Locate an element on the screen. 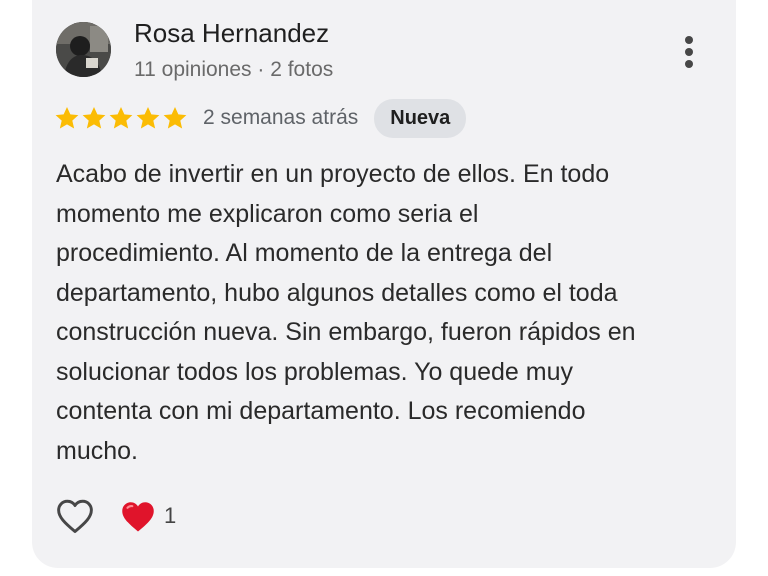 The image size is (768, 576). more-options-button is located at coordinates (689, 52).